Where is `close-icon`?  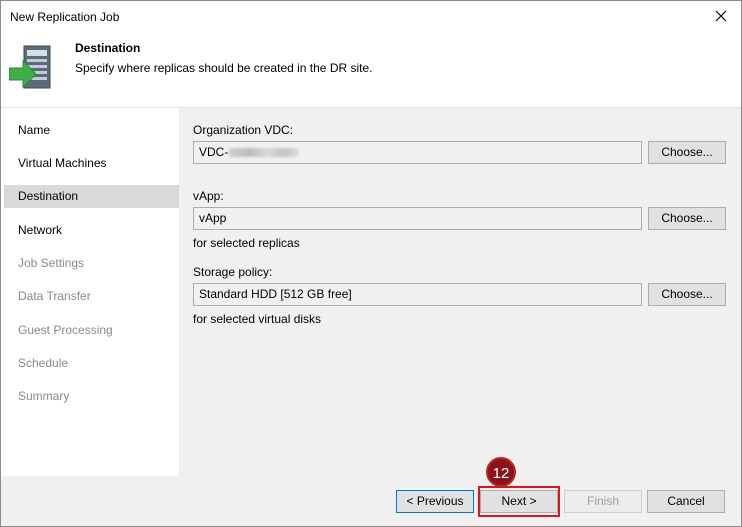
close-icon is located at coordinates (721, 16).